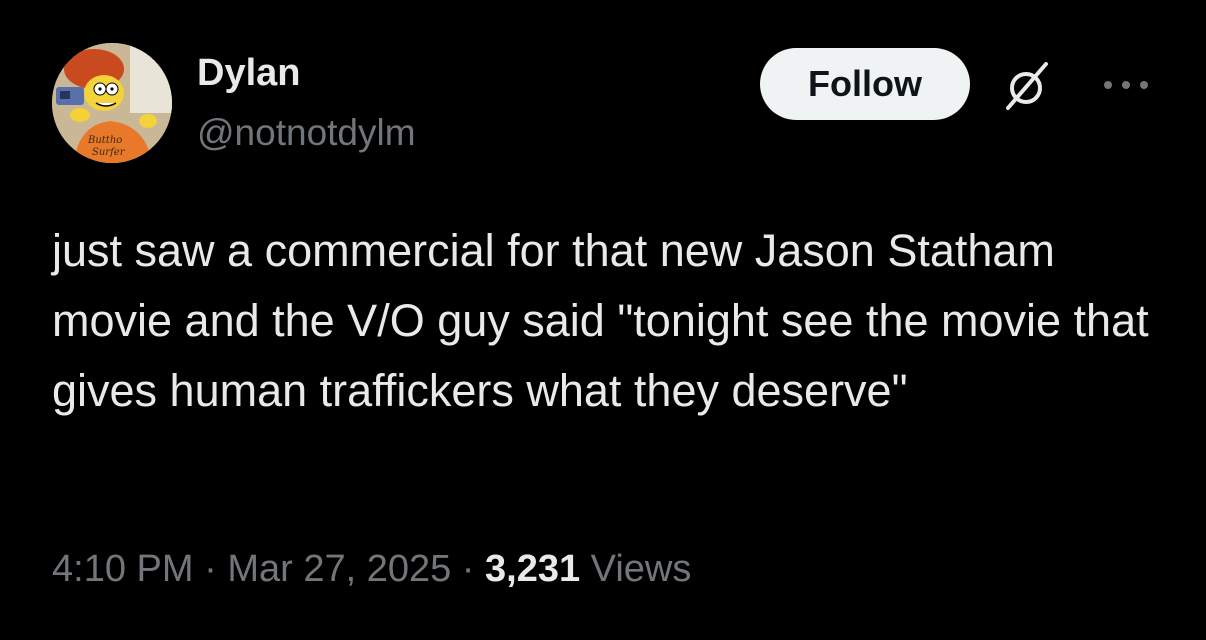 This screenshot has height=640, width=1206. Describe the element at coordinates (865, 84) in the screenshot. I see `follow-button: Follow` at that location.